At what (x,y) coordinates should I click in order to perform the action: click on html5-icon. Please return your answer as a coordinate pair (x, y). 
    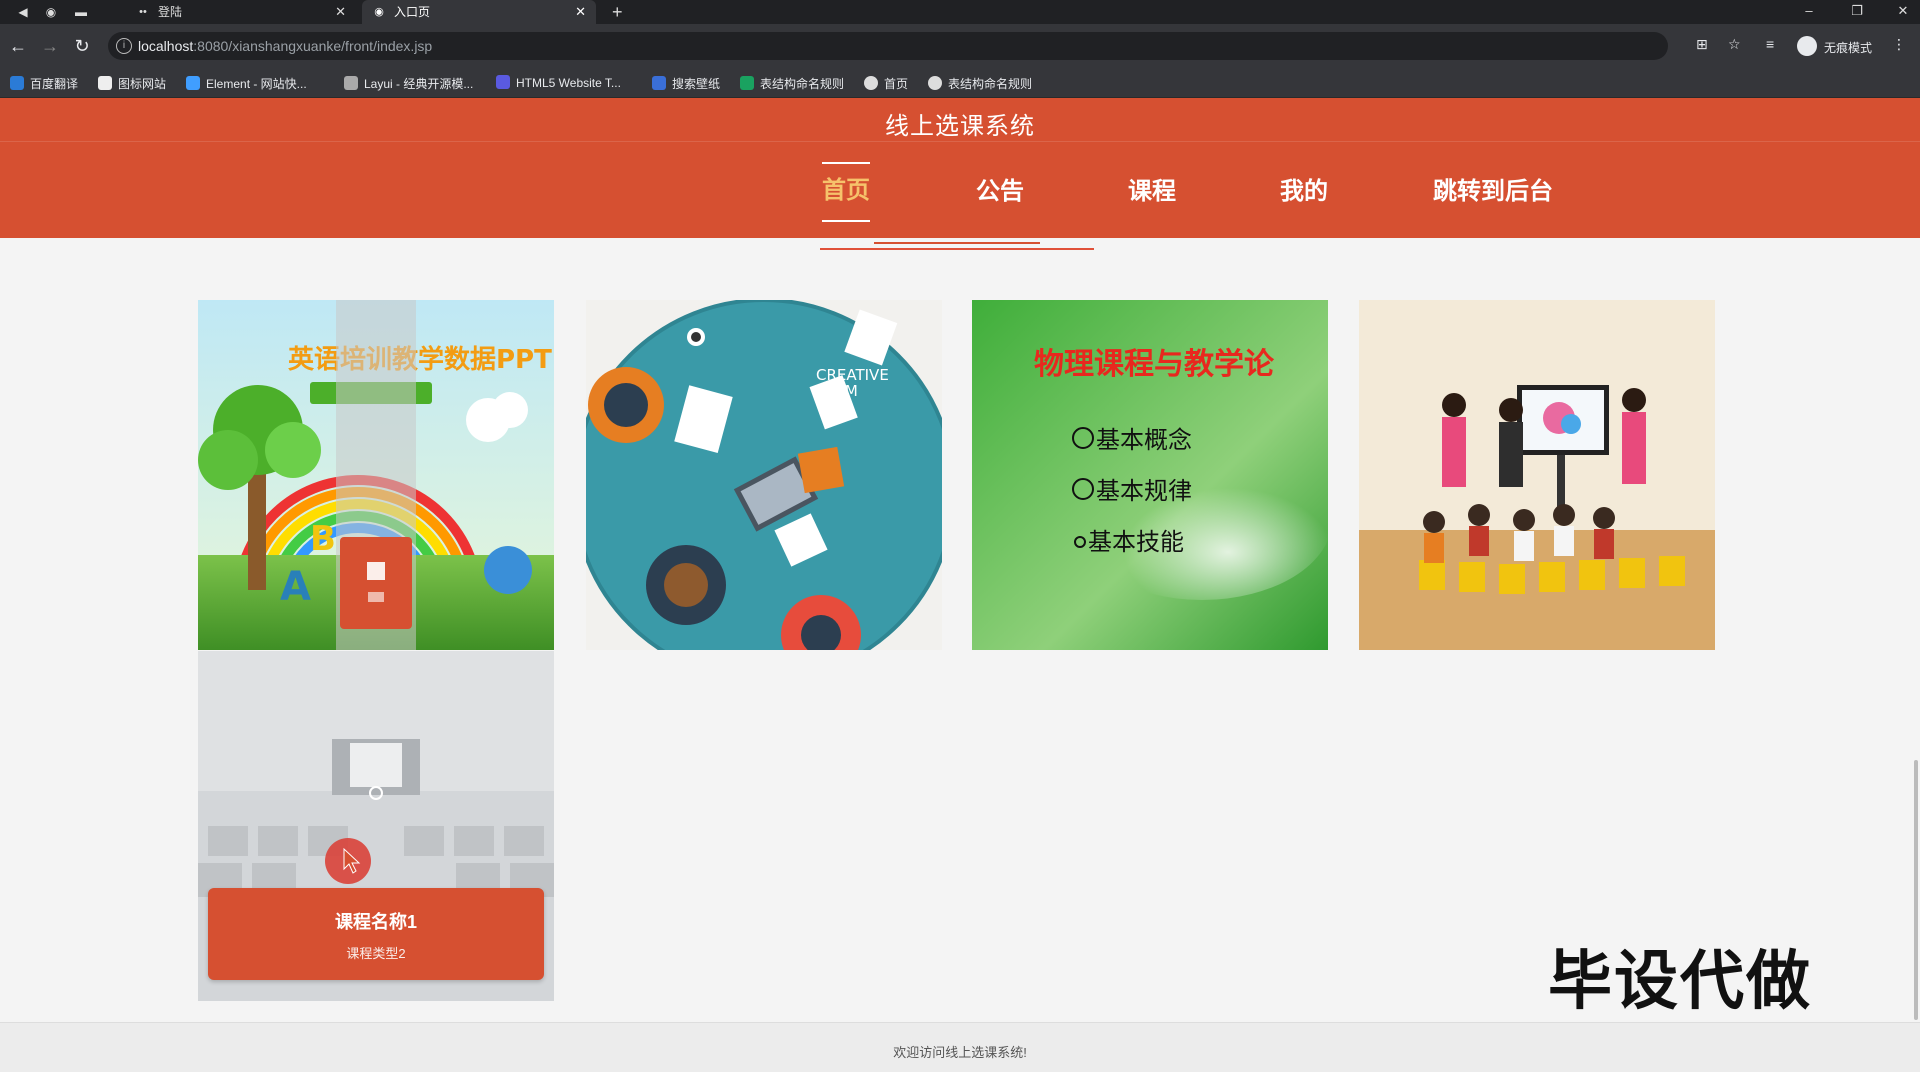
    Looking at the image, I should click on (503, 82).